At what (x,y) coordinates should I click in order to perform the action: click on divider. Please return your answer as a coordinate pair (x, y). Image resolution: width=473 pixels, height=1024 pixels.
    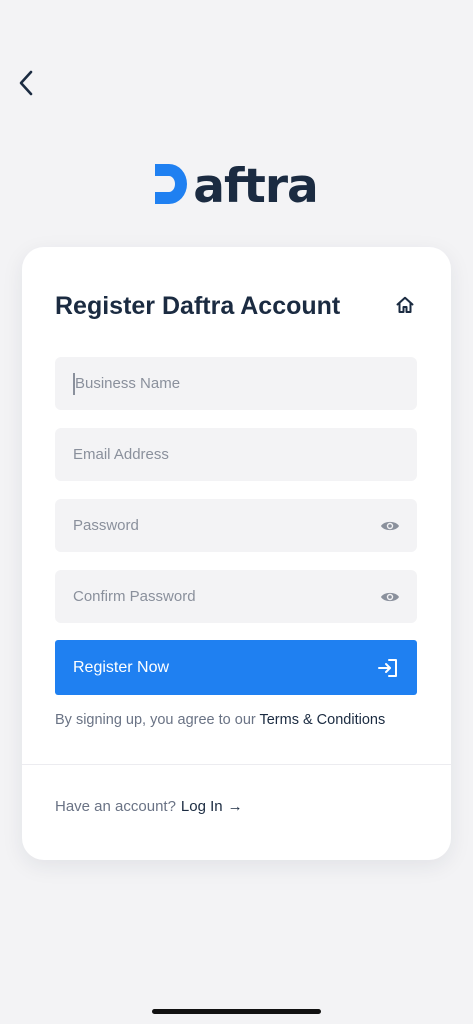
    Looking at the image, I should click on (236, 764).